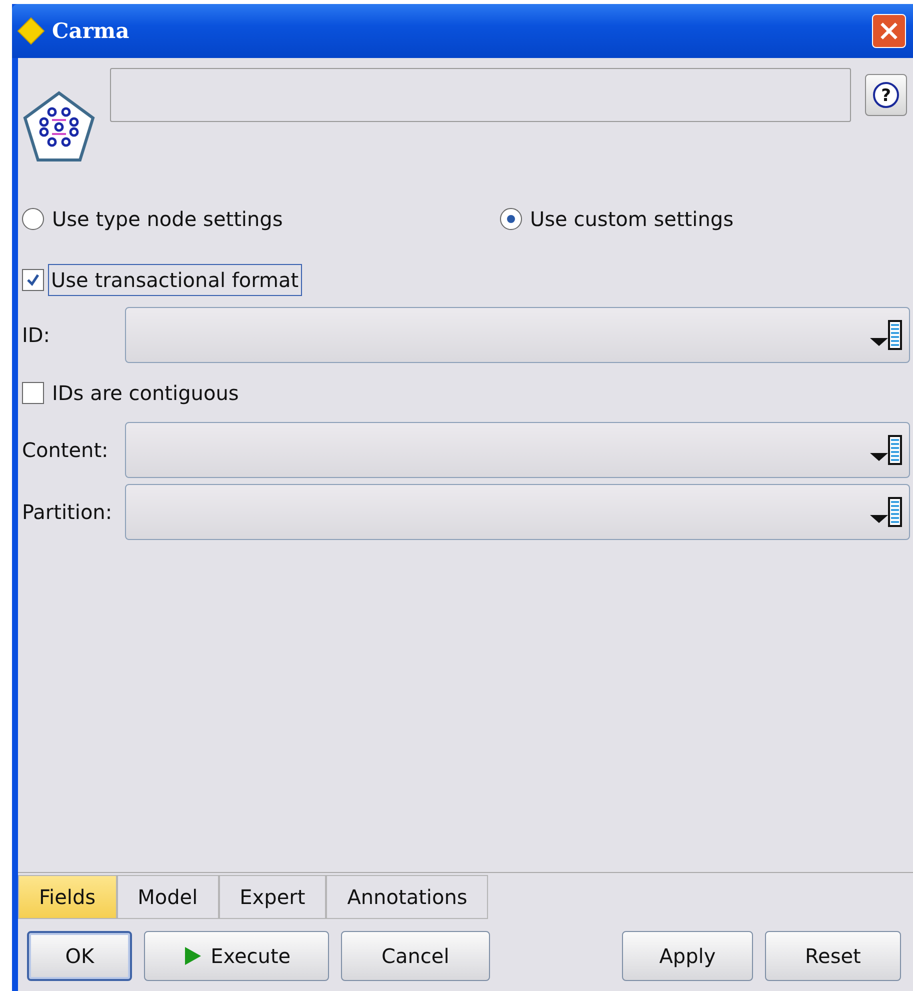 The height and width of the screenshot is (991, 913). Describe the element at coordinates (67, 897) in the screenshot. I see `tab: Fields` at that location.